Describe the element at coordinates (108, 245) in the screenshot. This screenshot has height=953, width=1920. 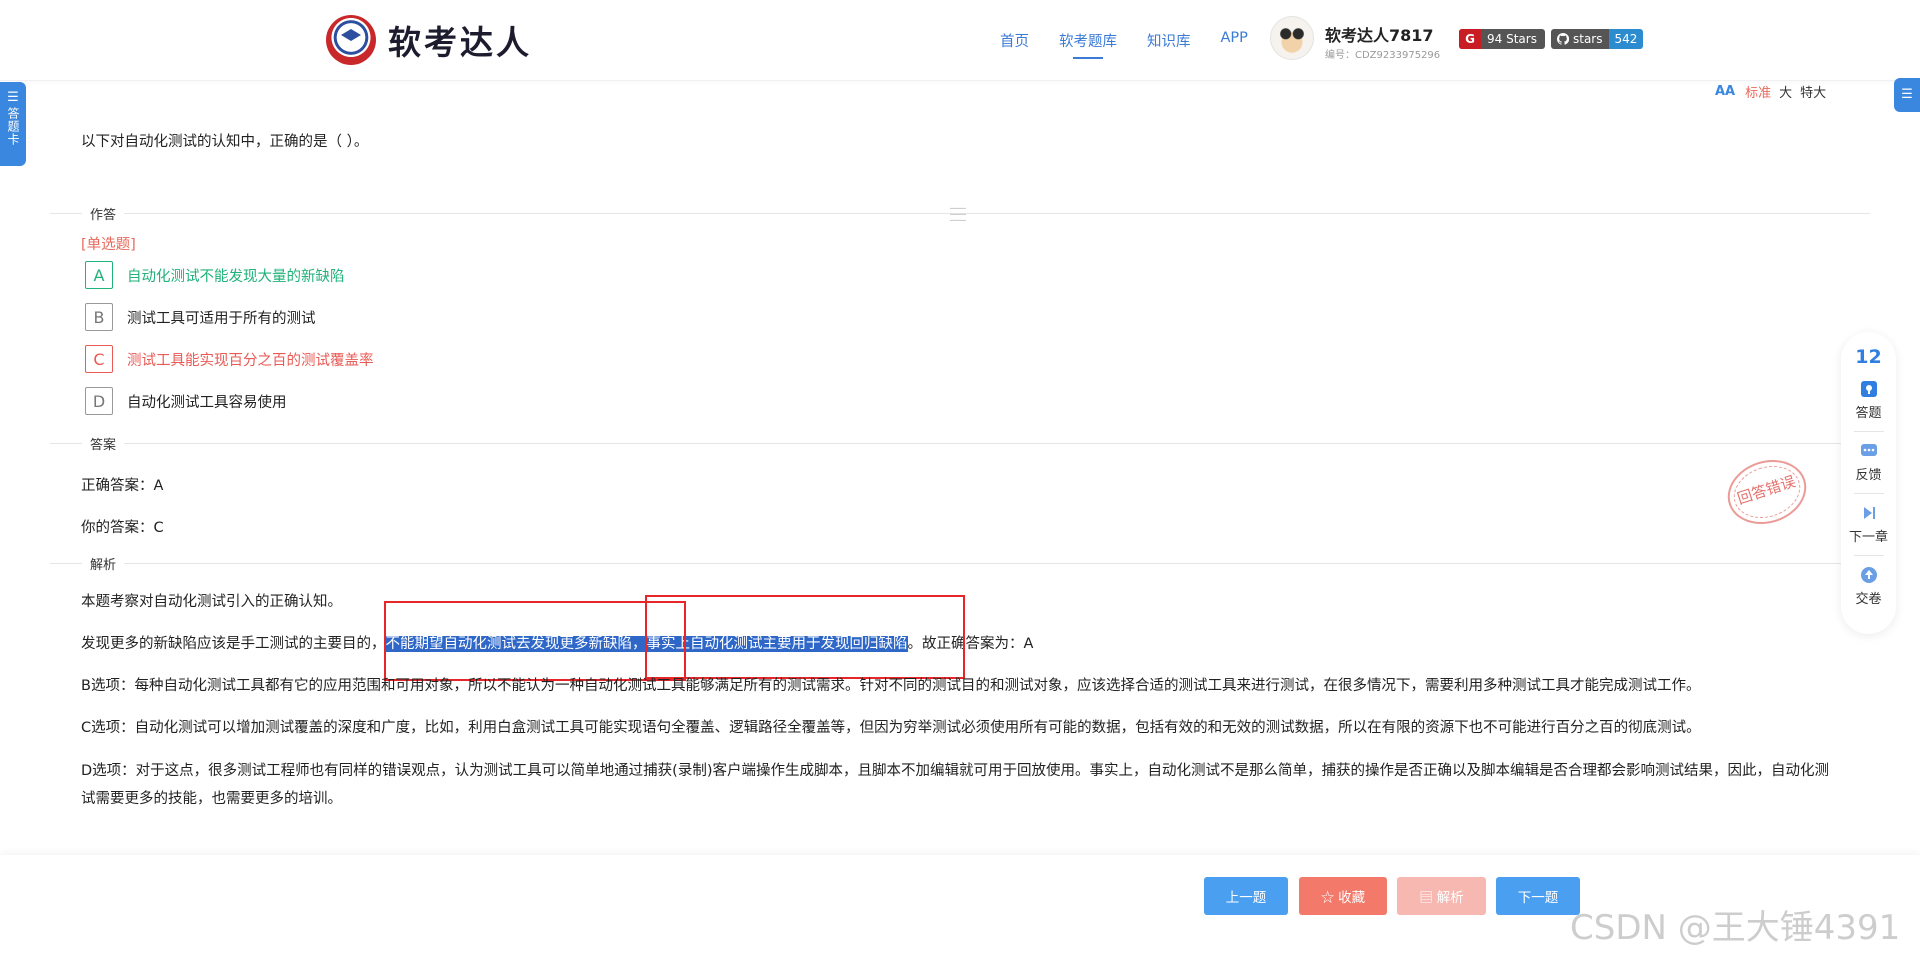
I see `question-type: [单选题]` at that location.